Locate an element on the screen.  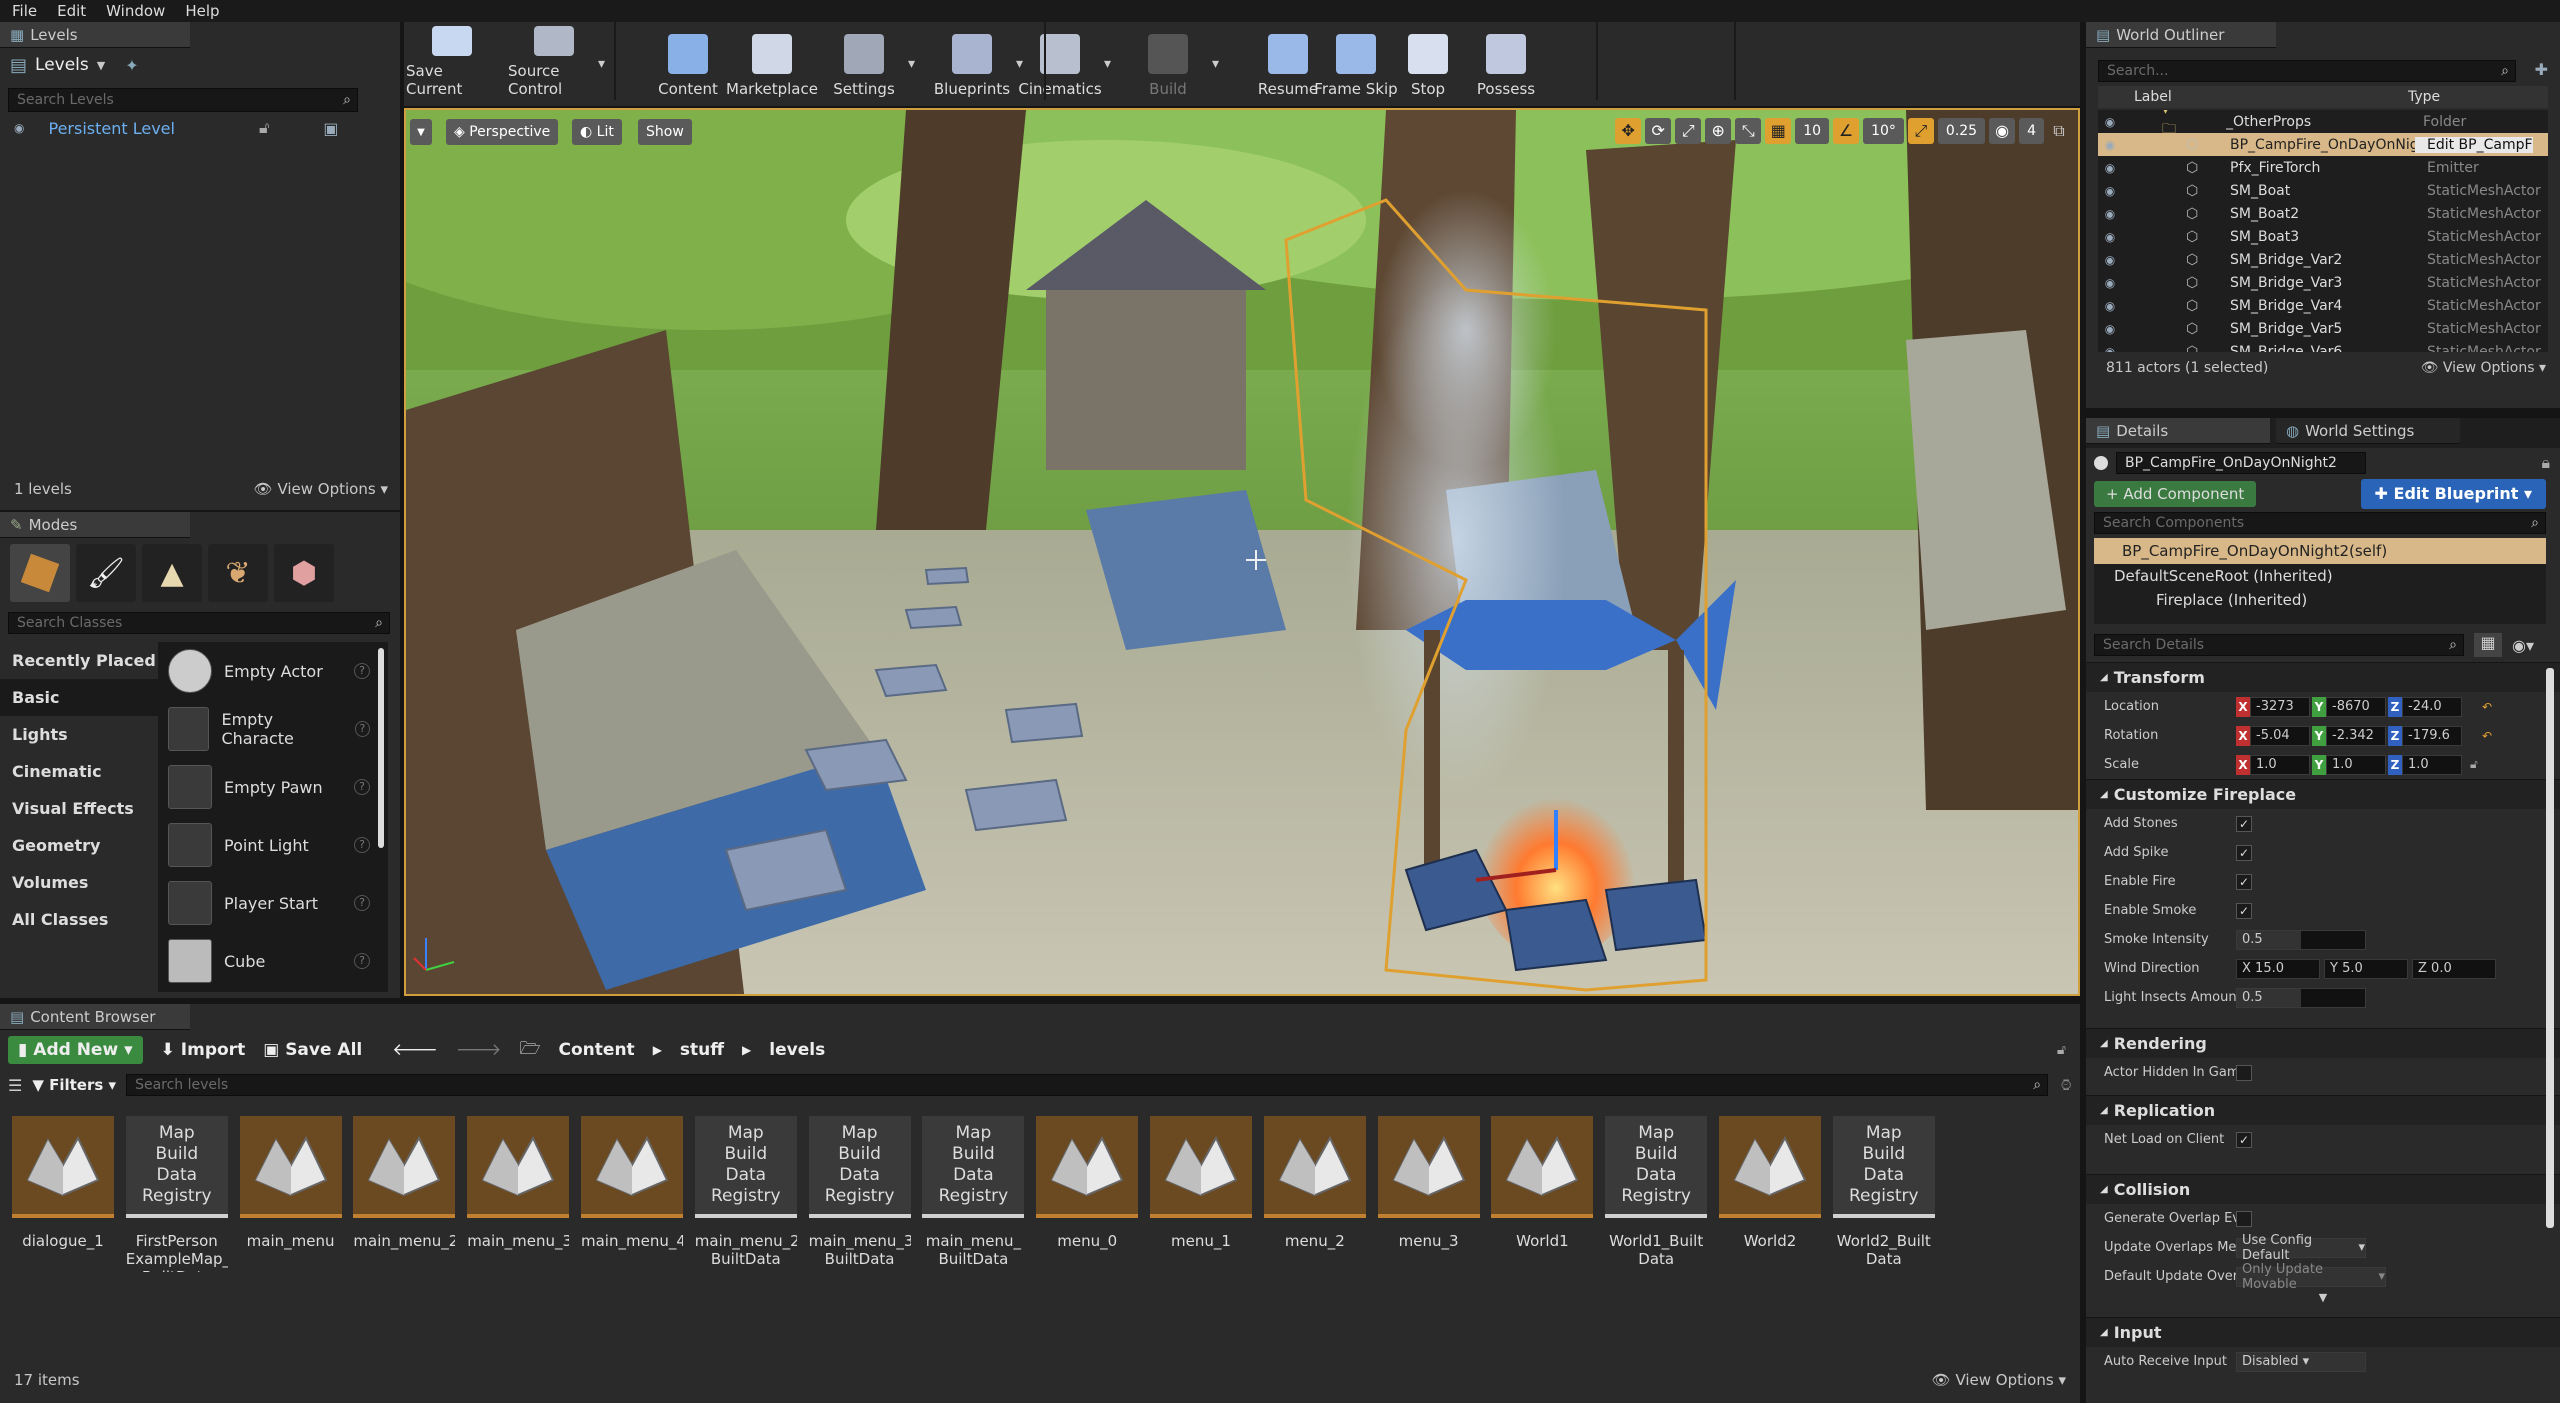
outliner-row: ◉ ⬡ SM_Boat StaticMeshActor is located at coordinates (2323, 190).